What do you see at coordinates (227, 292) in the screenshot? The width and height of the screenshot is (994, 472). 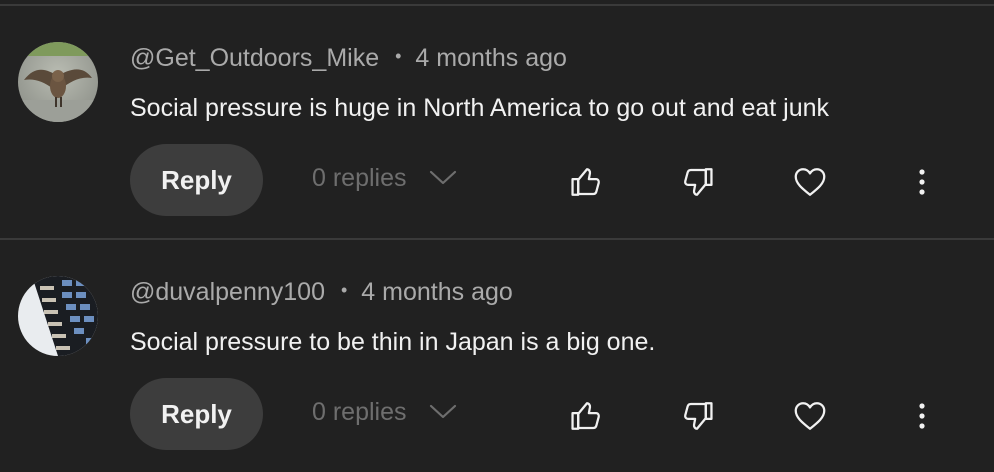 I see `comment-author: @duvalpenny100` at bounding box center [227, 292].